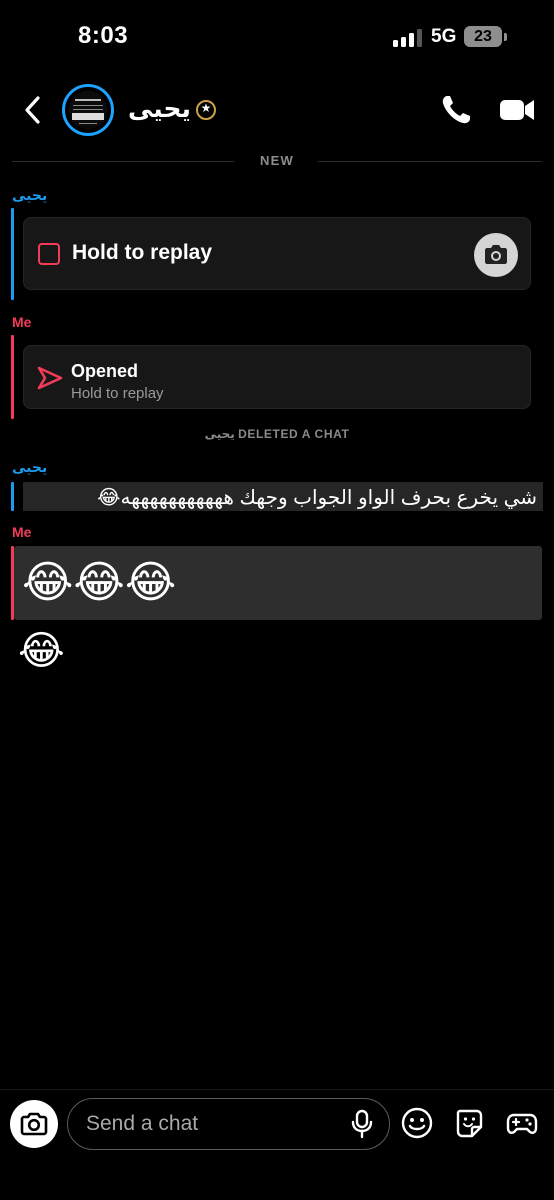 The image size is (554, 1200). What do you see at coordinates (277, 110) in the screenshot?
I see `chat-header: يحيى ★` at bounding box center [277, 110].